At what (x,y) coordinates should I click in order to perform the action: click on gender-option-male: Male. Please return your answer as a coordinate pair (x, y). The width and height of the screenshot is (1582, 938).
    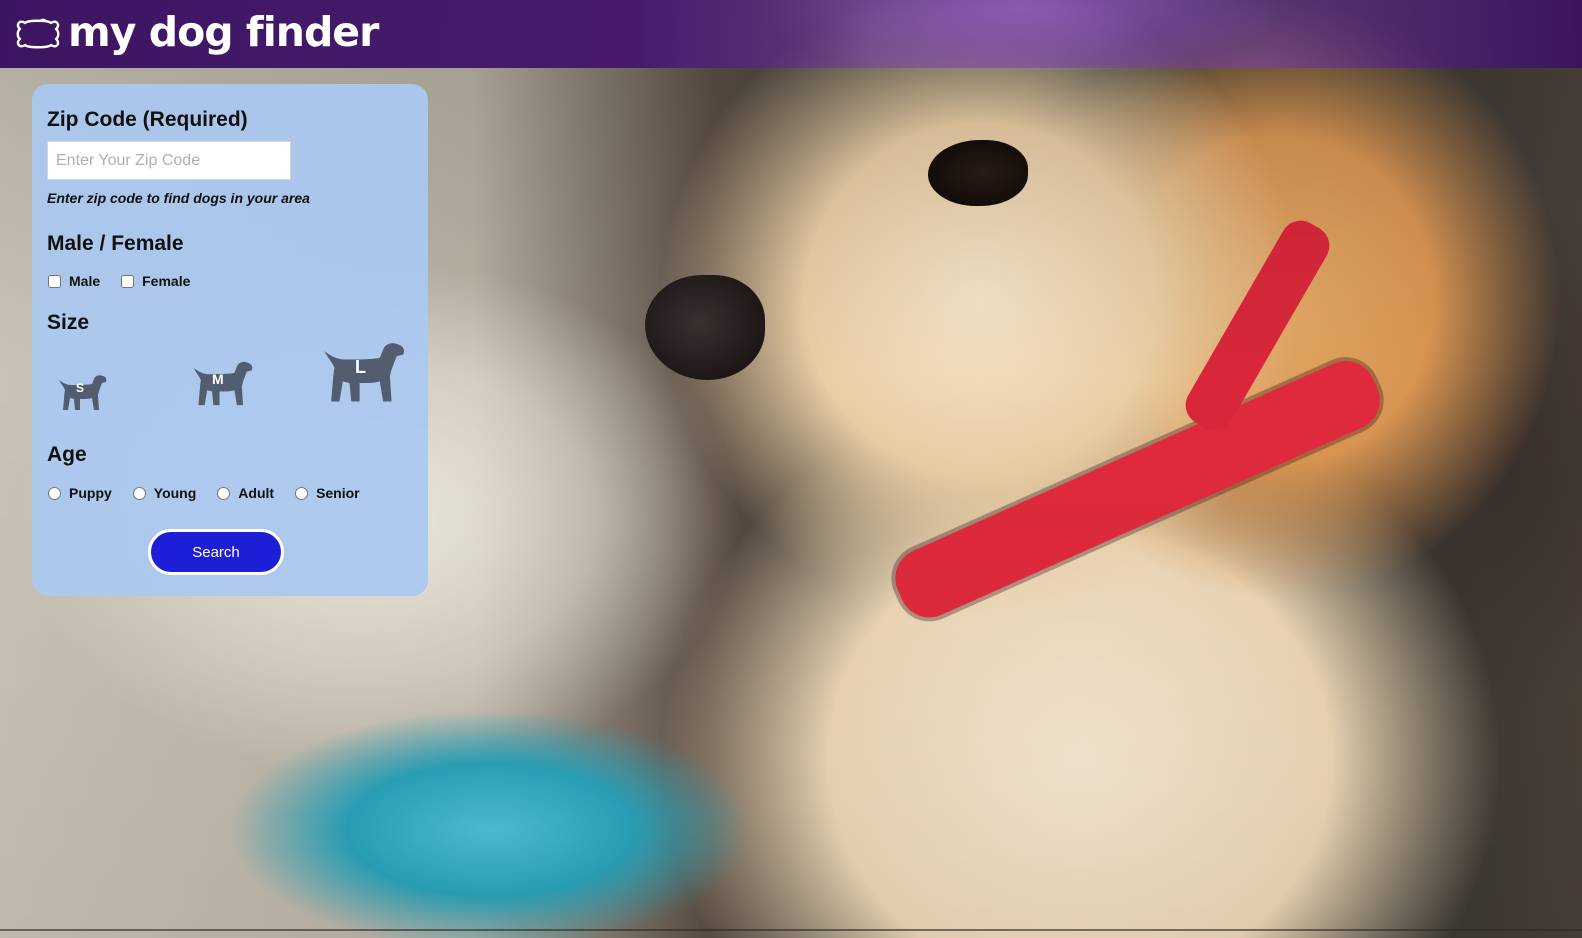
    Looking at the image, I should click on (73, 281).